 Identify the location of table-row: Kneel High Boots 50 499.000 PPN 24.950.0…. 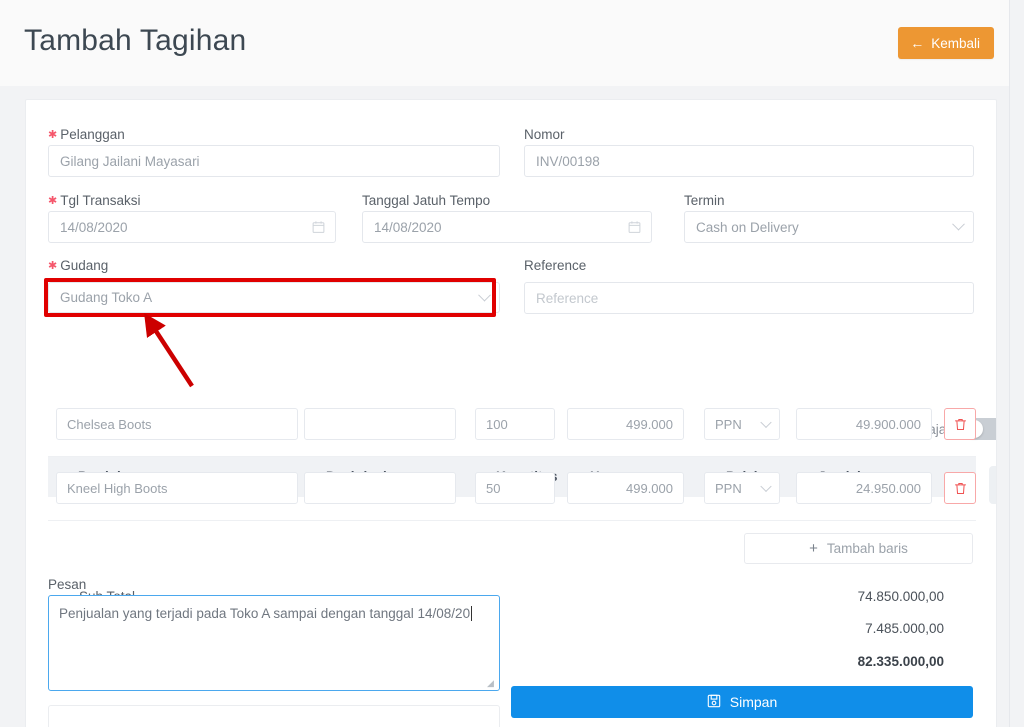
(512, 489).